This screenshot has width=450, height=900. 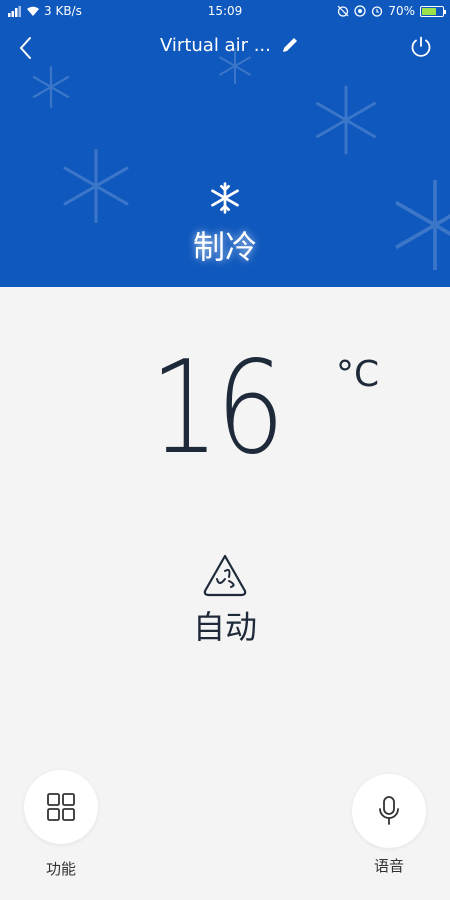 I want to click on battery-fill, so click(x=429, y=11).